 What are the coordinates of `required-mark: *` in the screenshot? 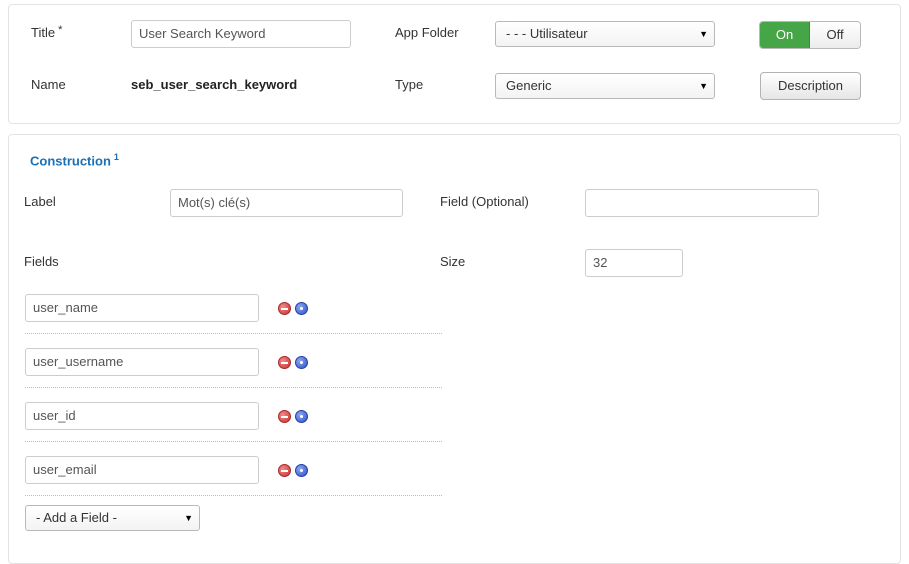 It's located at (60, 30).